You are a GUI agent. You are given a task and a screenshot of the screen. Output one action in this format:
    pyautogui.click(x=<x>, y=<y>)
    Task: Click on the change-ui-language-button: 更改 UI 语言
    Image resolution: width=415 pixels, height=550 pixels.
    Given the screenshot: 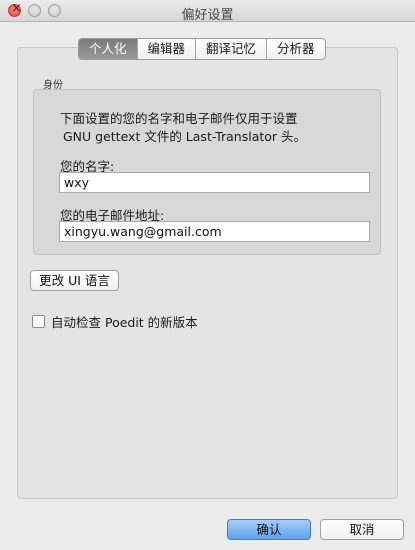 What is the action you would take?
    pyautogui.click(x=74, y=280)
    